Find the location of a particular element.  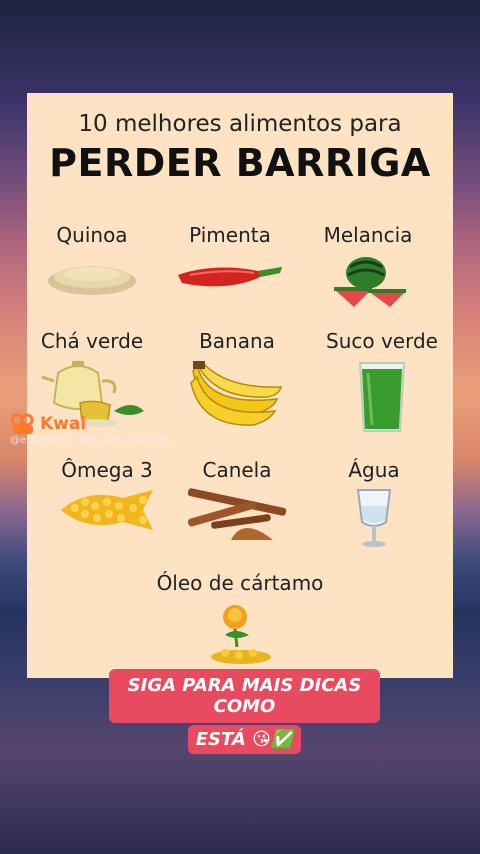

title-line2: PERDER BARRIGA is located at coordinates (240, 163).